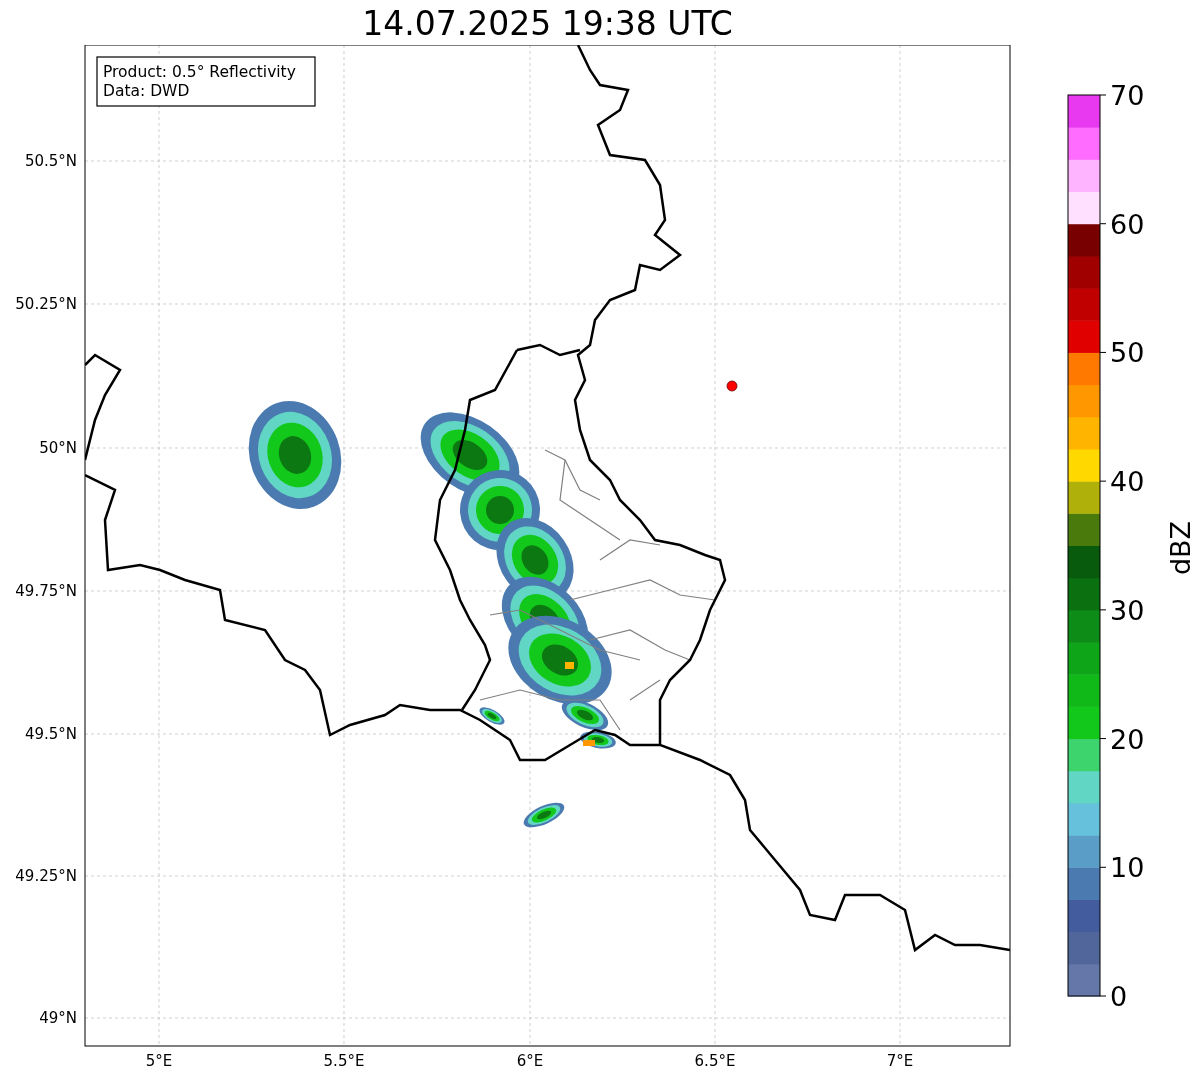 The width and height of the screenshot is (1202, 1081). Describe the element at coordinates (1127, 868) in the screenshot. I see `scale-tick-label: 10` at that location.